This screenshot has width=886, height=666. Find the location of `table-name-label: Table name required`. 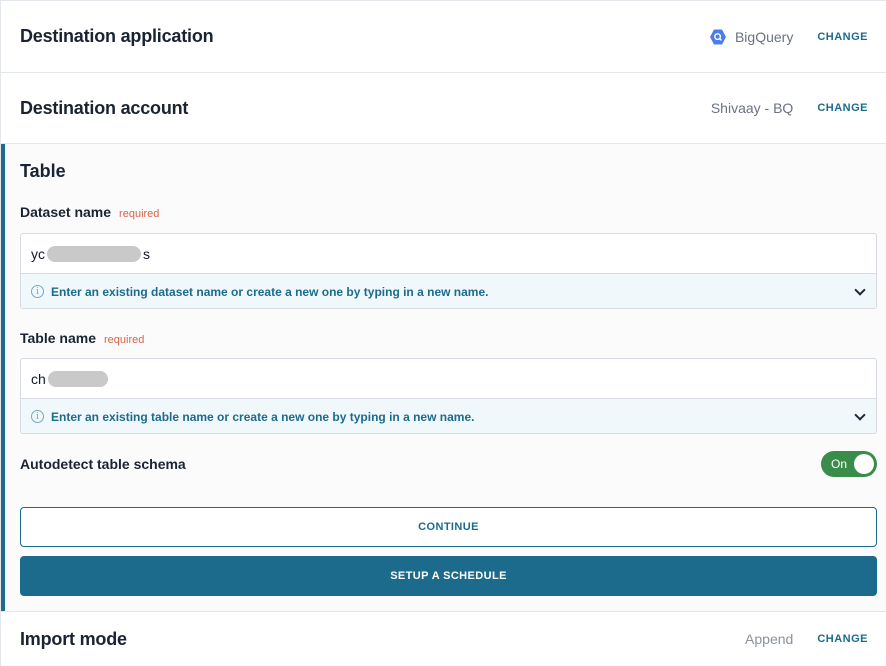

table-name-label: Table name required is located at coordinates (82, 338).